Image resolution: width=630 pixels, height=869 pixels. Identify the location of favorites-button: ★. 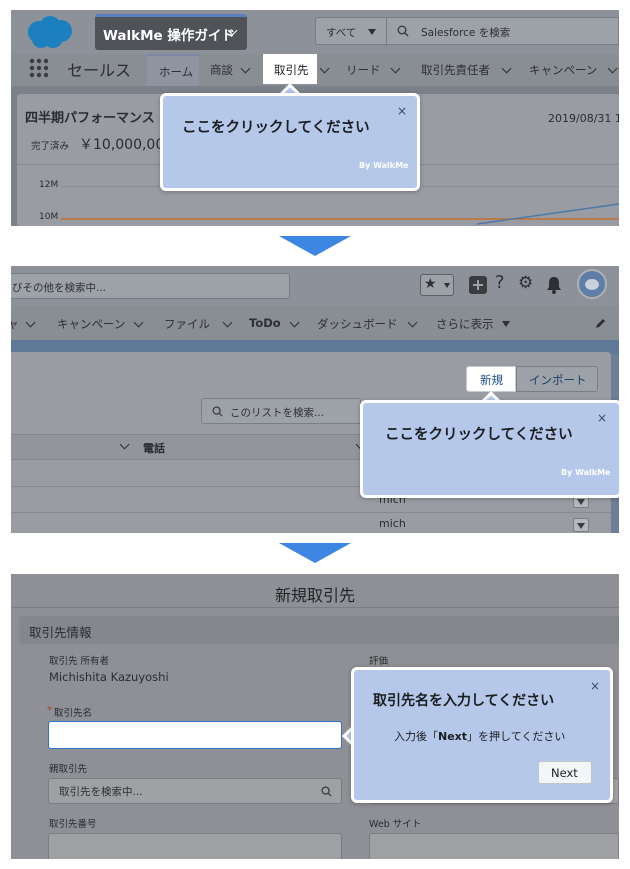
(437, 285).